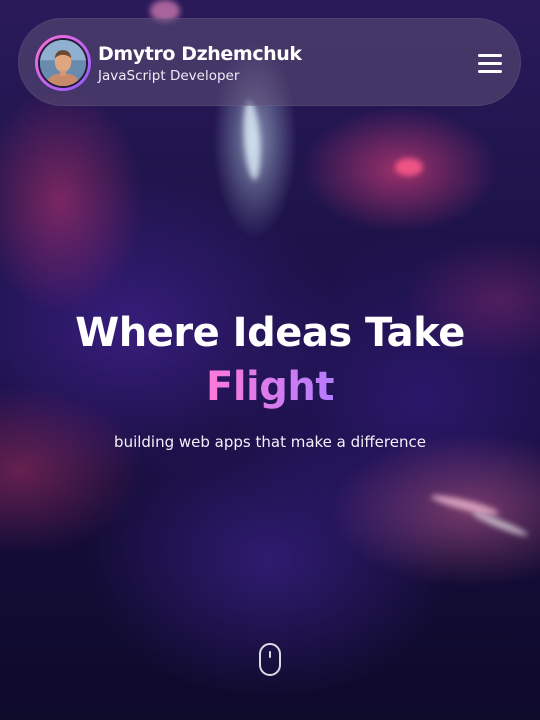 This screenshot has width=540, height=720. Describe the element at coordinates (169, 76) in the screenshot. I see `profile-role: JavaScript Developer` at that location.